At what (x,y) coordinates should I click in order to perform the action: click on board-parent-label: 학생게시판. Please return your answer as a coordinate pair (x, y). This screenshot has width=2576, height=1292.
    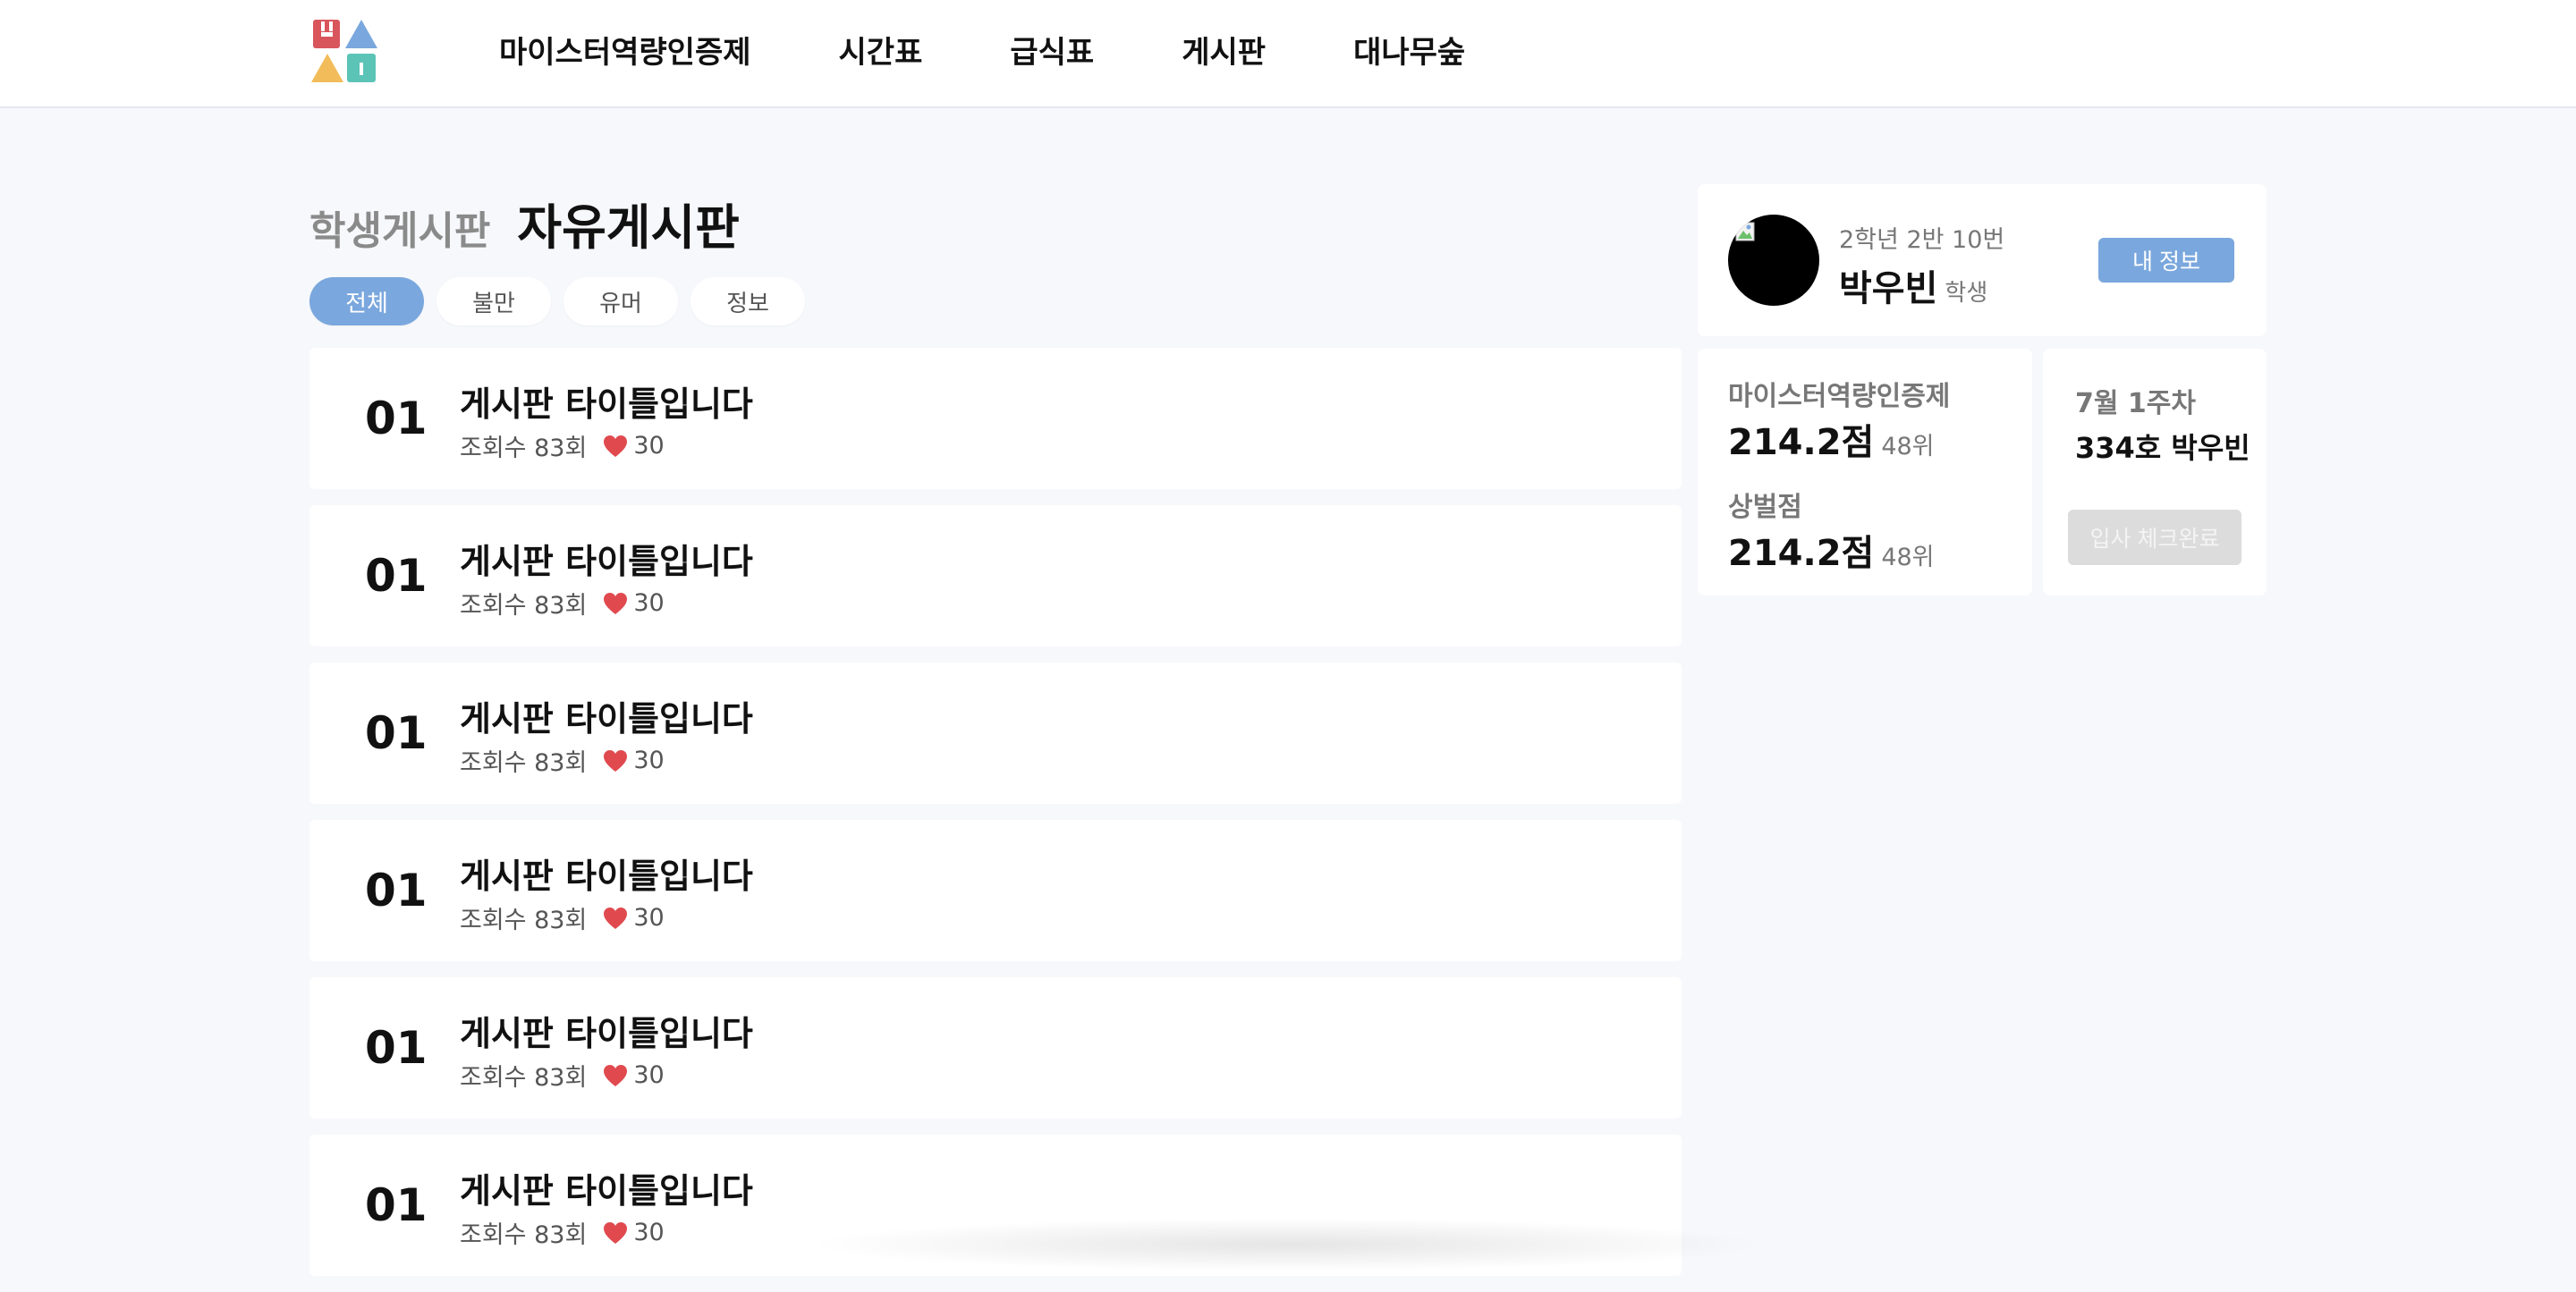
    Looking at the image, I should click on (400, 231).